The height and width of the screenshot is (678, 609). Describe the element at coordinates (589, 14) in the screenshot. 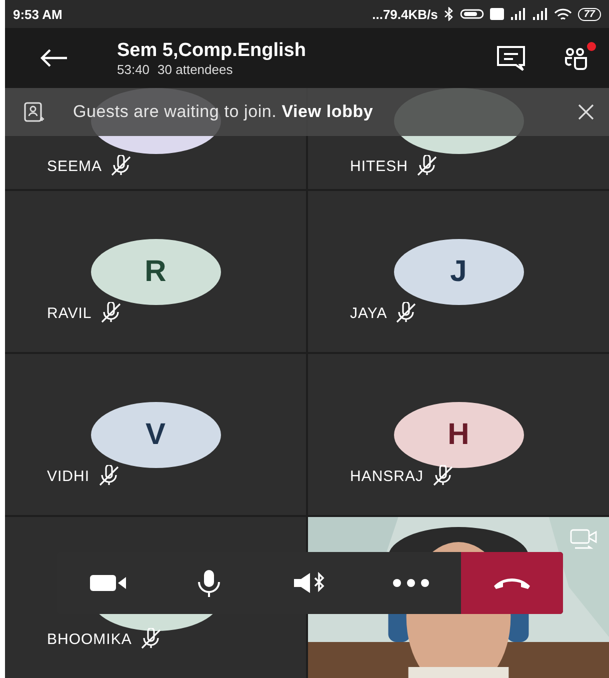

I see `battery-level: 77` at that location.